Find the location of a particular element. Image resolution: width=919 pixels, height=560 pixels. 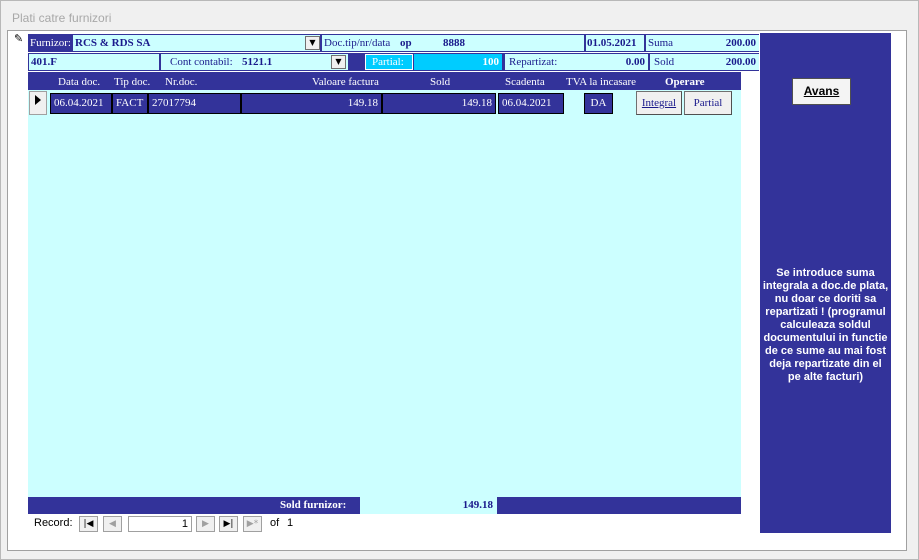

sold-label: Sold is located at coordinates (664, 62).